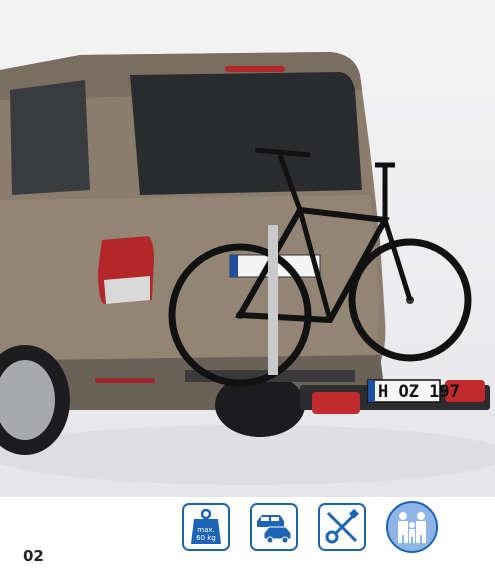  Describe the element at coordinates (206, 538) in the screenshot. I see `max-load-label-line2: 60 kg` at that location.